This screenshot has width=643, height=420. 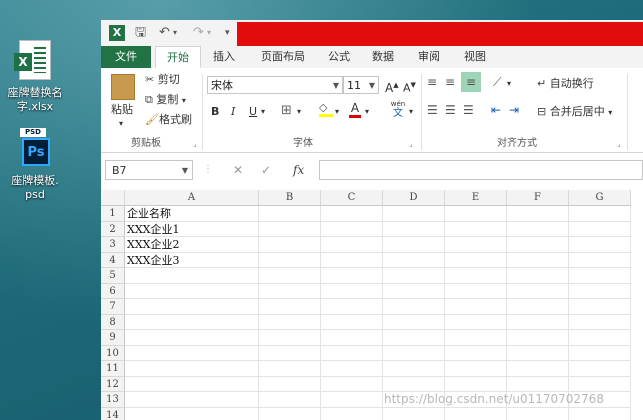 What do you see at coordinates (113, 322) in the screenshot?
I see `row-header: 8` at bounding box center [113, 322].